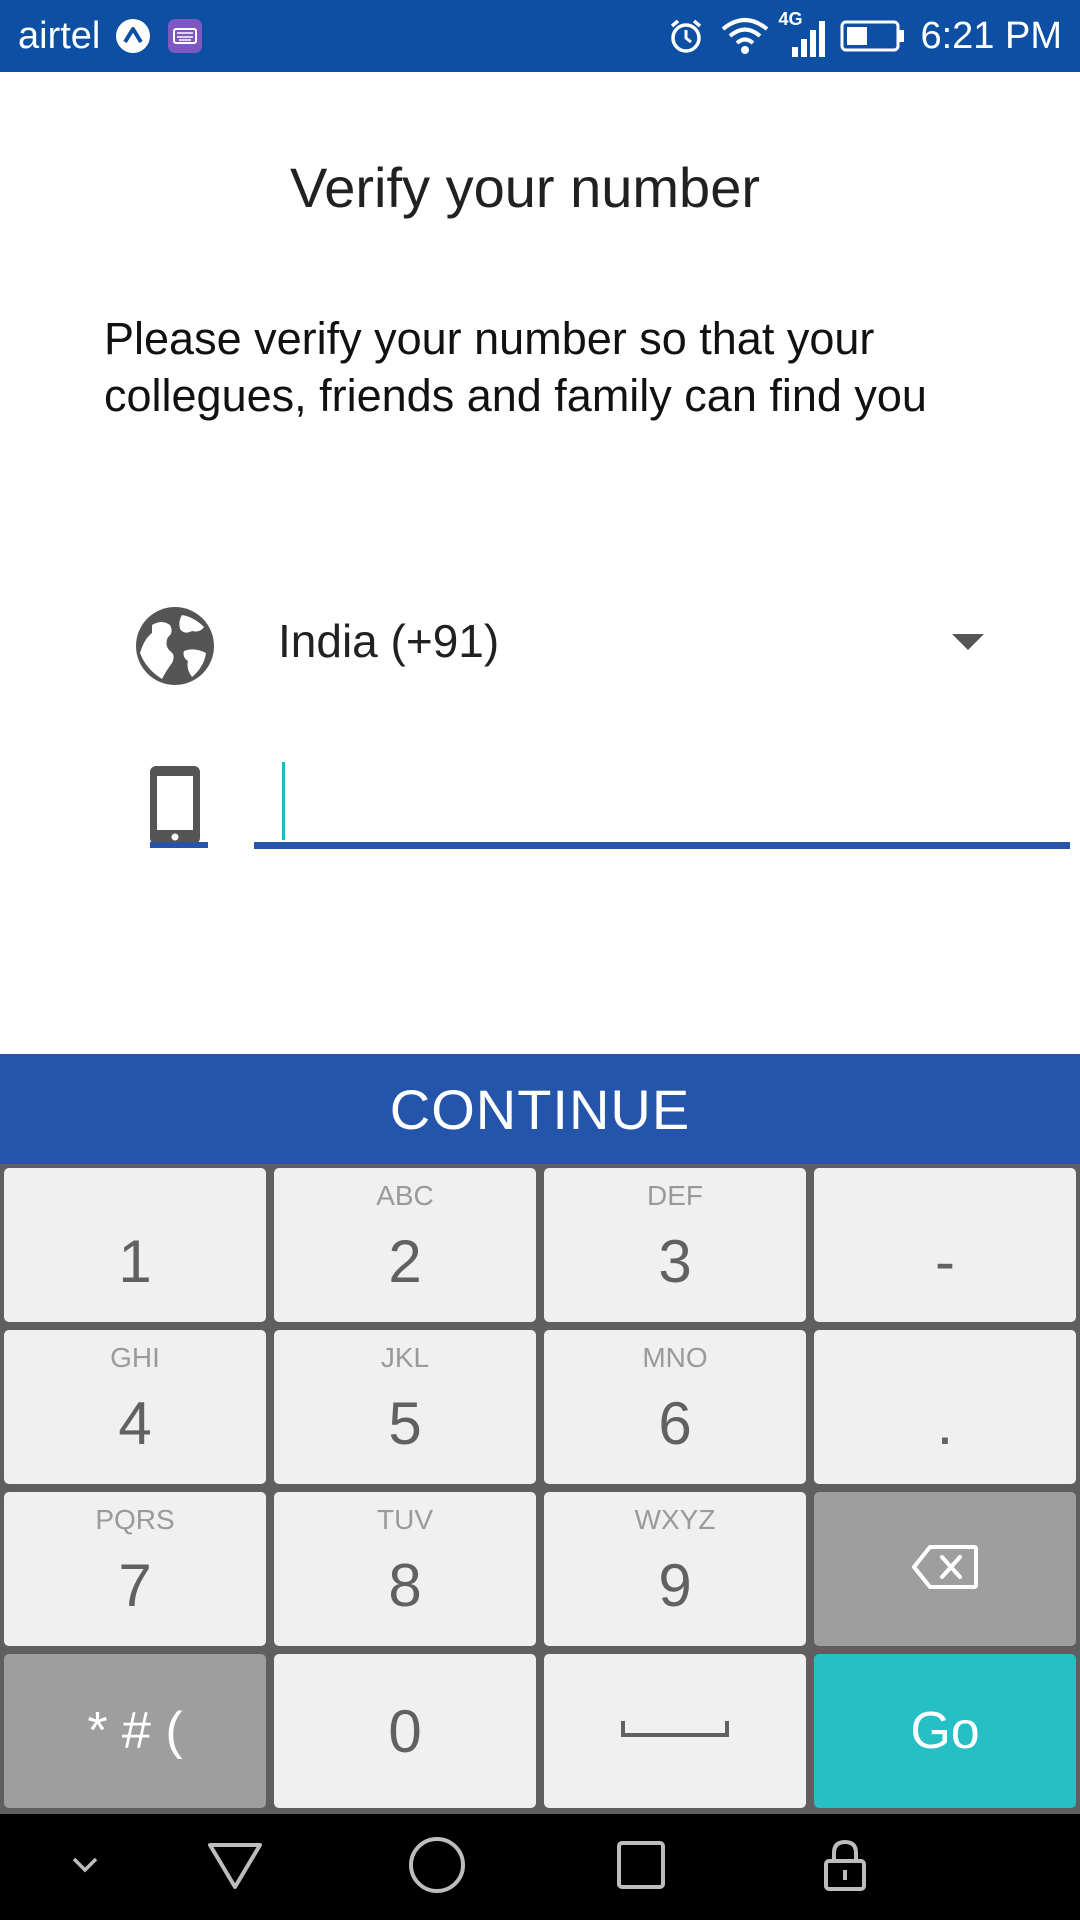 This screenshot has width=1080, height=1920. Describe the element at coordinates (540, 36) in the screenshot. I see `status-bar: airtel 4G 6:21 PM` at that location.